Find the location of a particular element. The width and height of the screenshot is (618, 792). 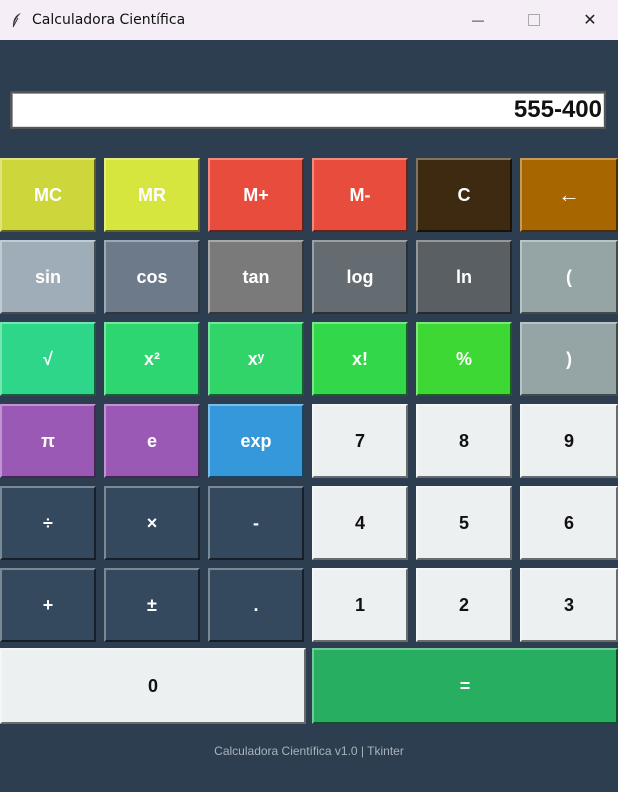

pi-button: π is located at coordinates (48, 441).